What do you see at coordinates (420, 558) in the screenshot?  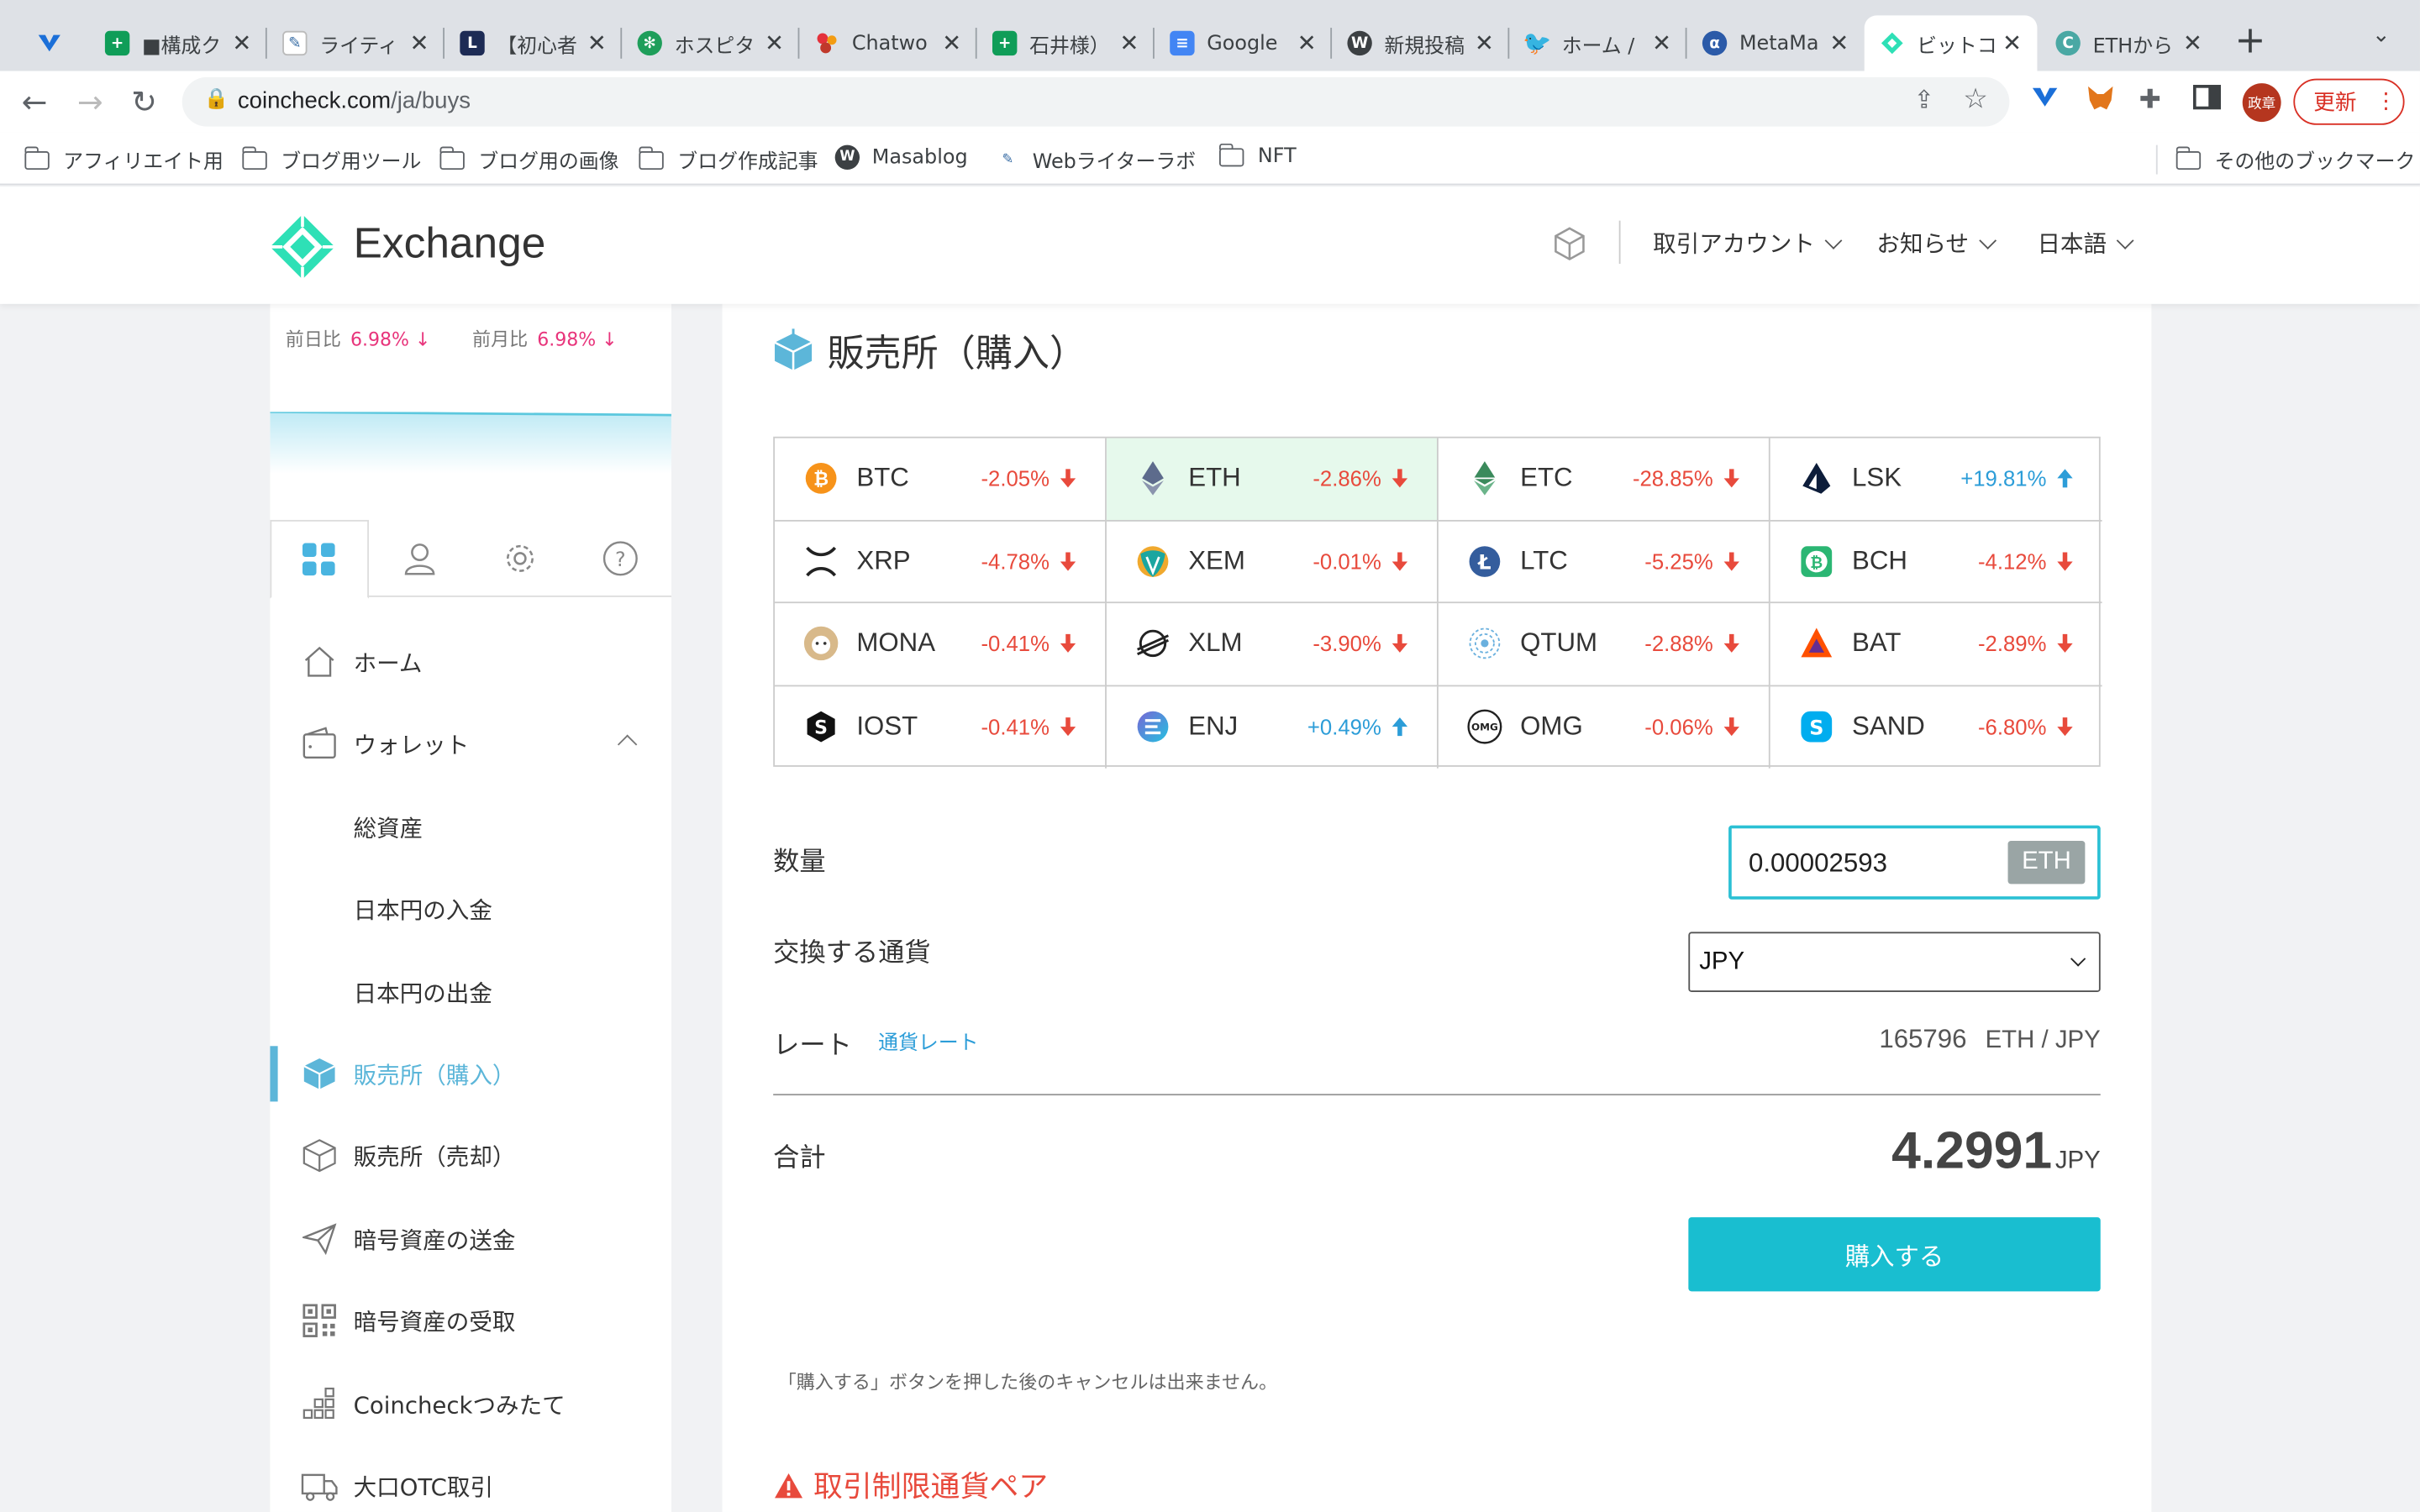 I see `tab-account` at bounding box center [420, 558].